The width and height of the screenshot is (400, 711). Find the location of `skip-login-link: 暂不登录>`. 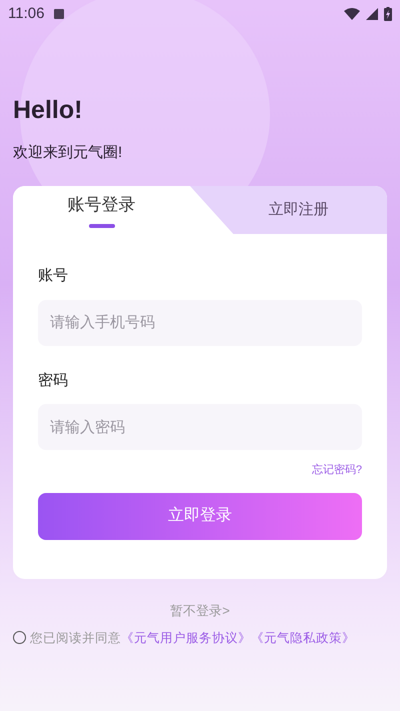

skip-login-link: 暂不登录> is located at coordinates (200, 610).